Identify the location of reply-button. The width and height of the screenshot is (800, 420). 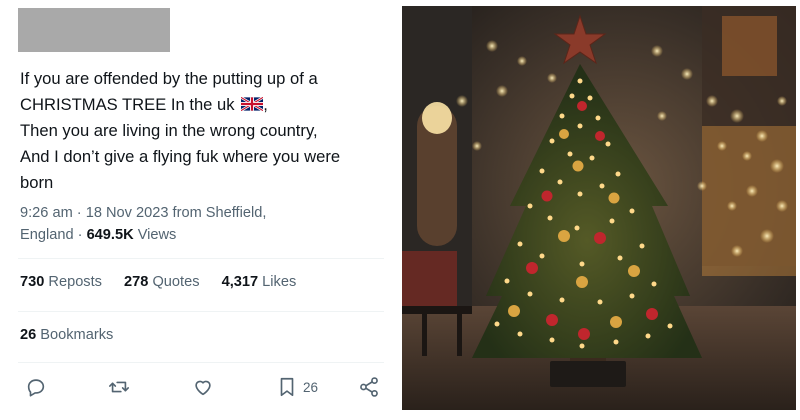
(36, 387).